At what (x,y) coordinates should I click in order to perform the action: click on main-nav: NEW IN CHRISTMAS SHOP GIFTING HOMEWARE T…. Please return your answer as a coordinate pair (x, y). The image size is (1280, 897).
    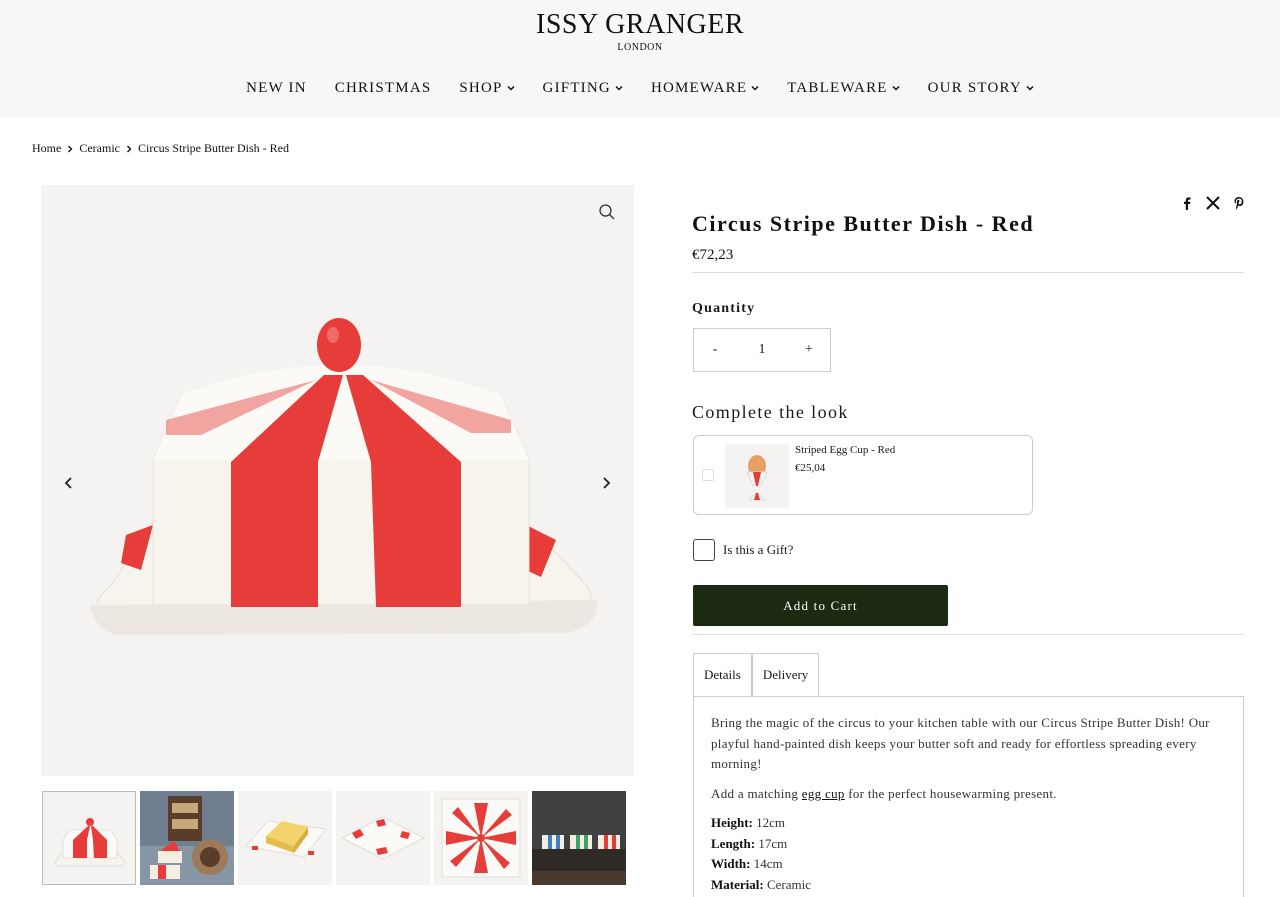
    Looking at the image, I should click on (640, 88).